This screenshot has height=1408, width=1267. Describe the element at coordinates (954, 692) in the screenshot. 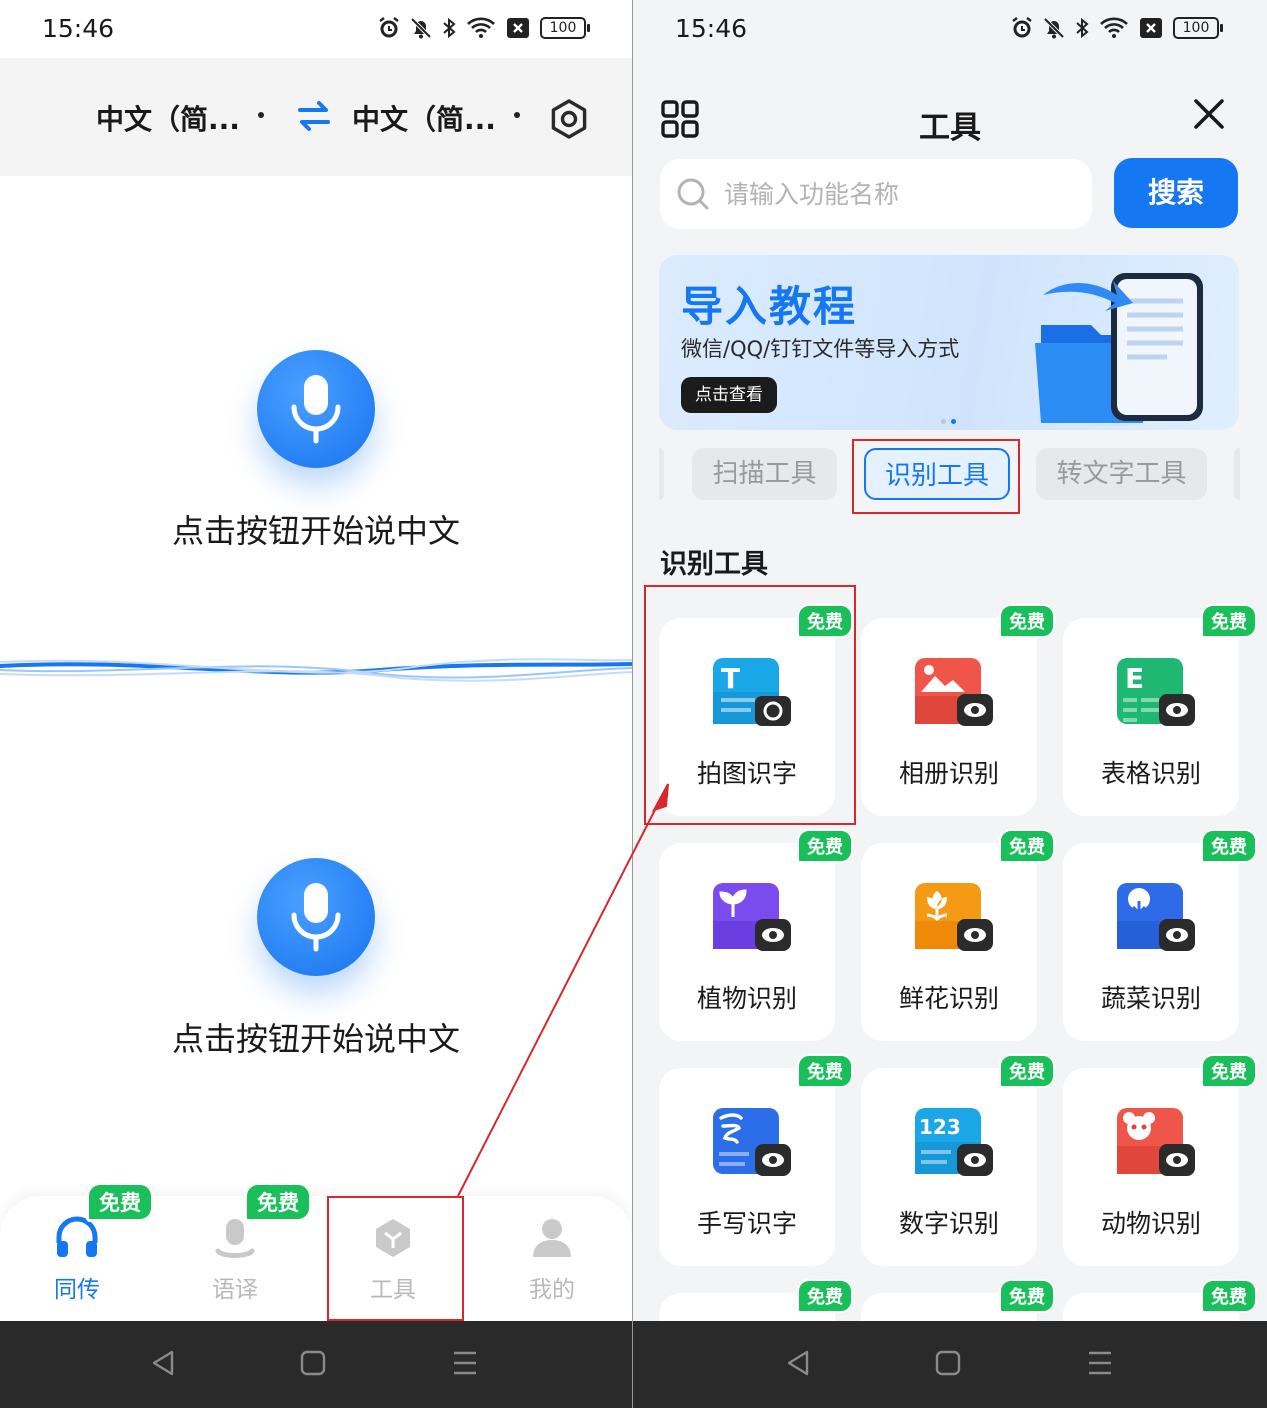

I see `album-eye-icon` at that location.